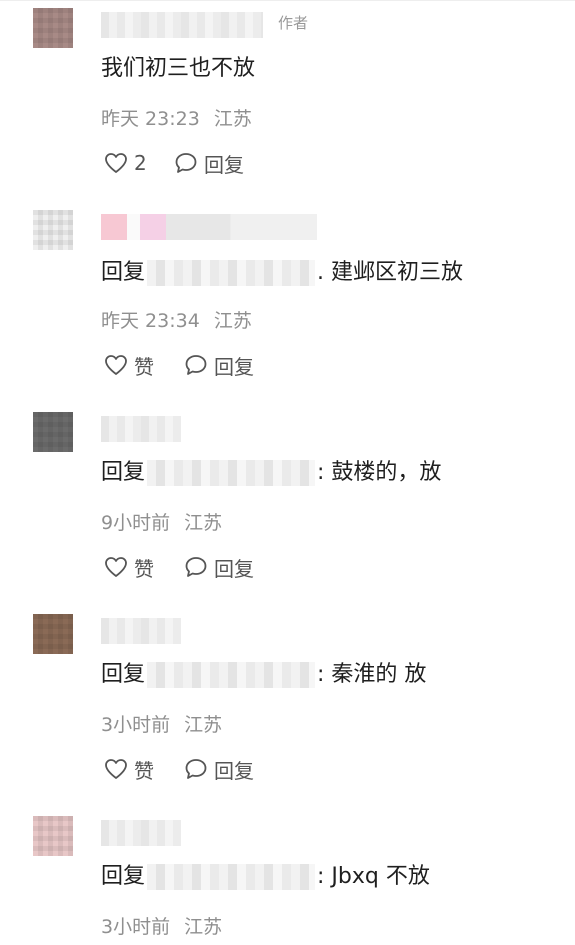 This screenshot has width=575, height=945. What do you see at coordinates (150, 119) in the screenshot?
I see `comment-time: 昨天 23:23` at bounding box center [150, 119].